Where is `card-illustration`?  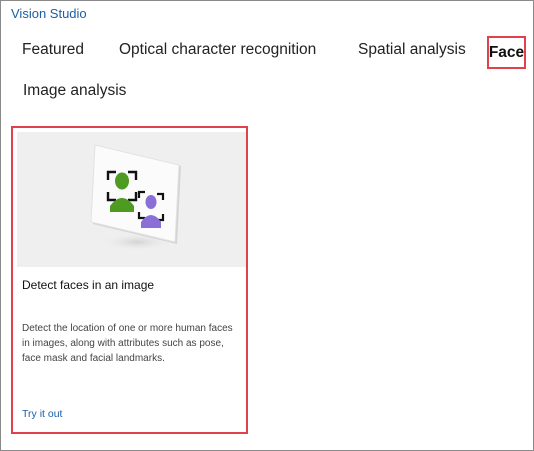 card-illustration is located at coordinates (131, 199).